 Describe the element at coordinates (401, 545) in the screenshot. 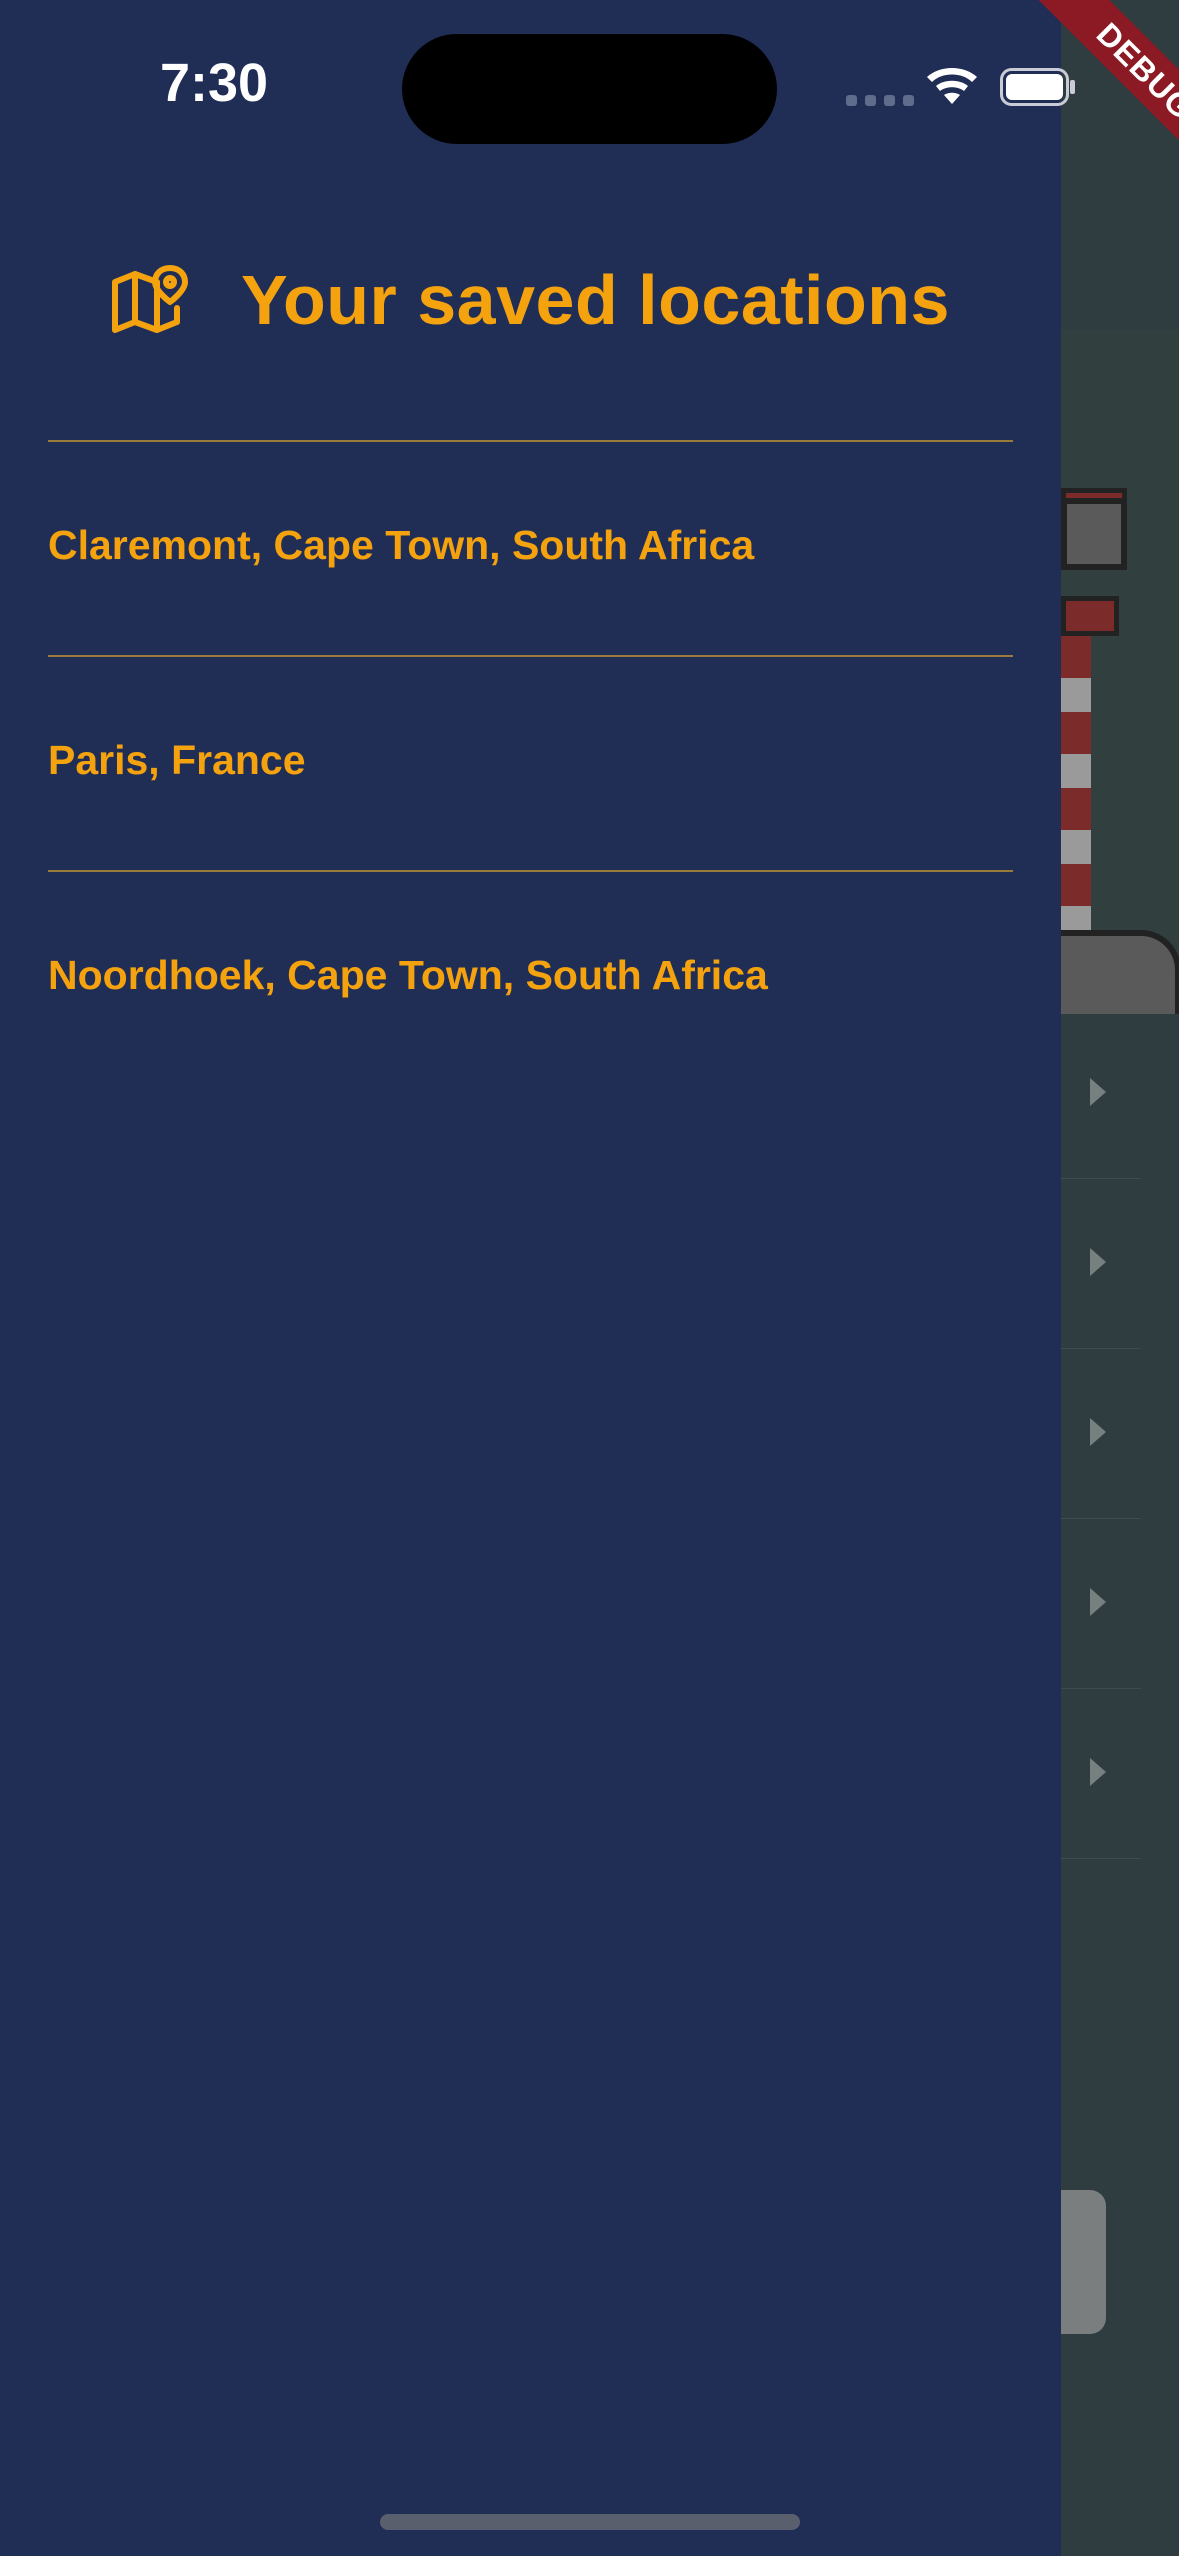

I see `location-label: Claremont, Cape Town, South Africa` at that location.